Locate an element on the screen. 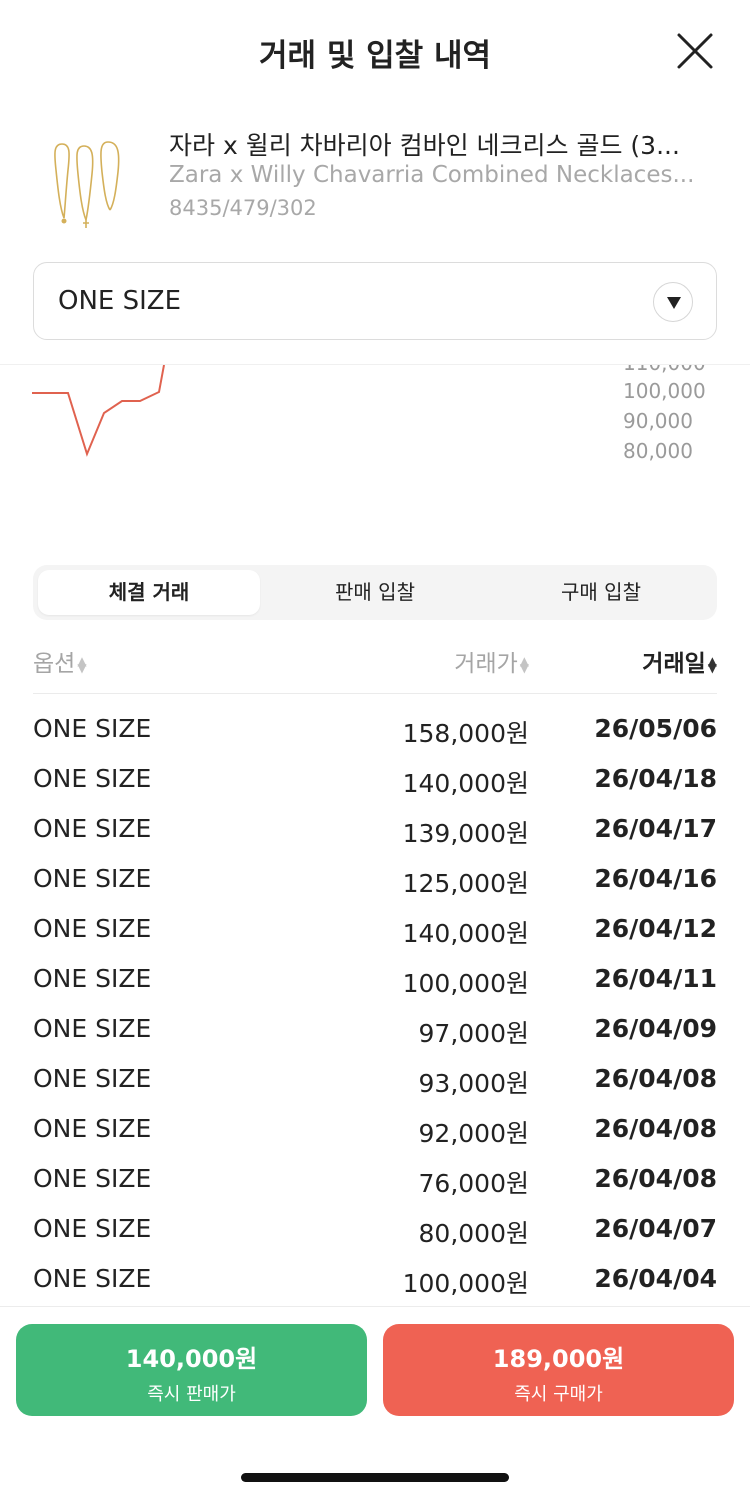 The width and height of the screenshot is (750, 1500). table-row: ONE SIZE 100,000원 26/04/11 is located at coordinates (375, 981).